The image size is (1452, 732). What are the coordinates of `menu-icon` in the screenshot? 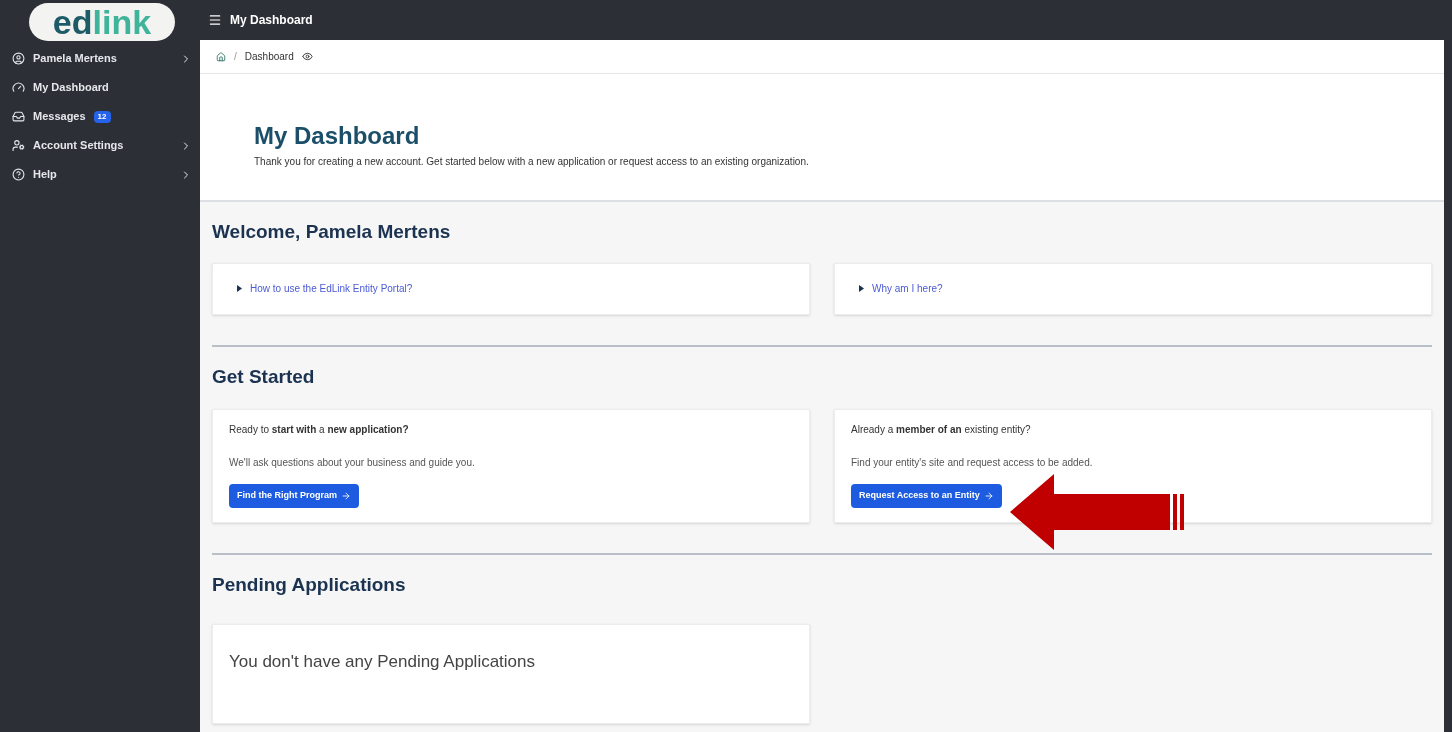 It's located at (215, 20).